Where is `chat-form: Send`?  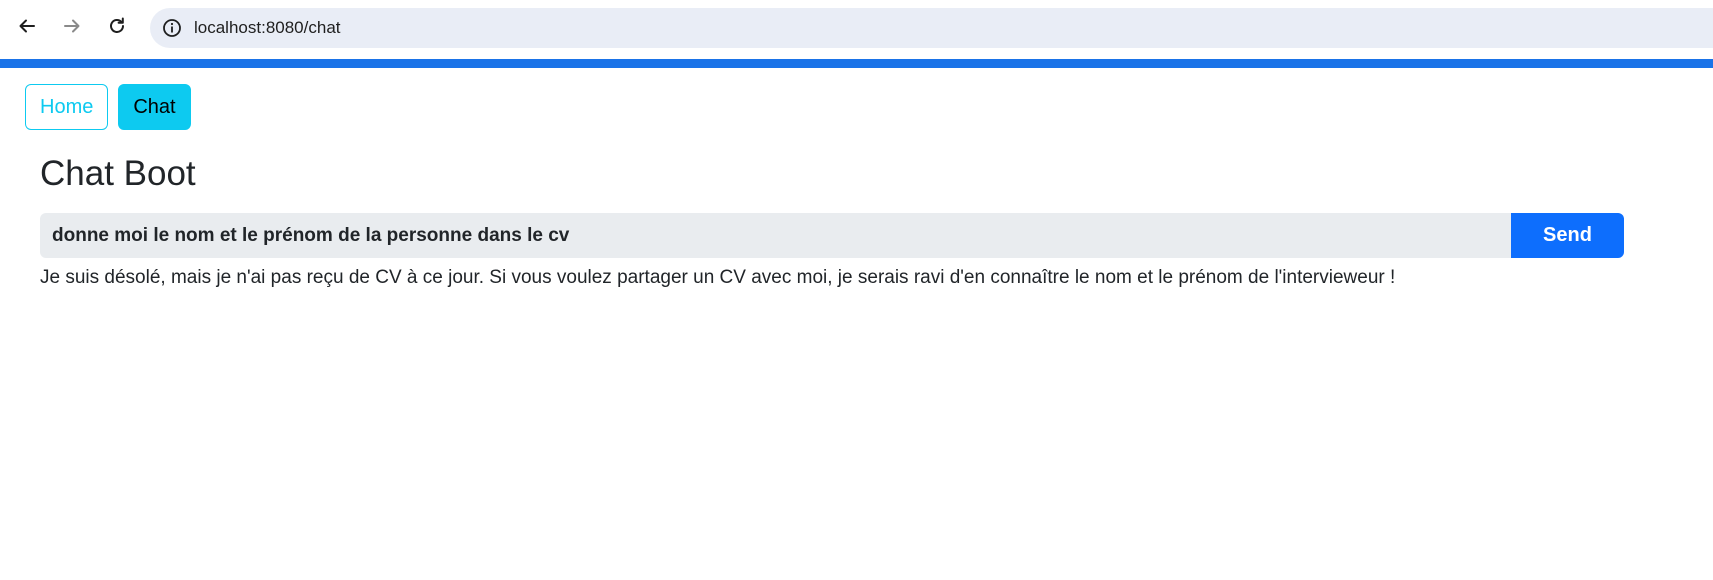
chat-form: Send is located at coordinates (832, 235).